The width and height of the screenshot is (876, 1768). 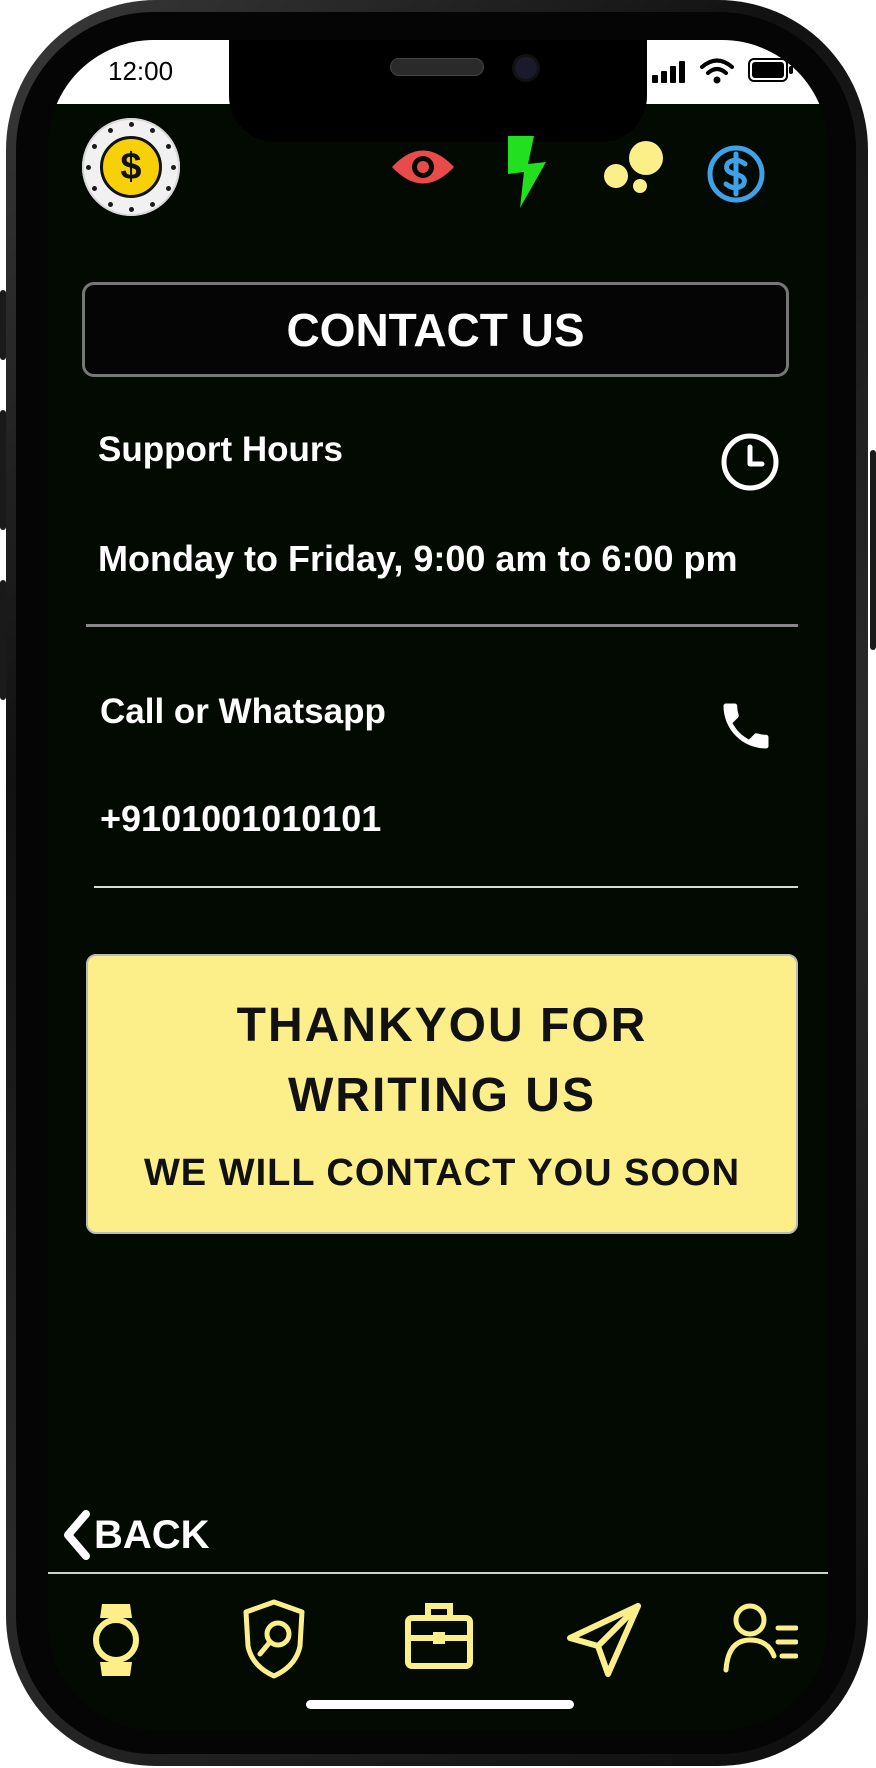 I want to click on page-title-text: CONTACT US, so click(x=435, y=329).